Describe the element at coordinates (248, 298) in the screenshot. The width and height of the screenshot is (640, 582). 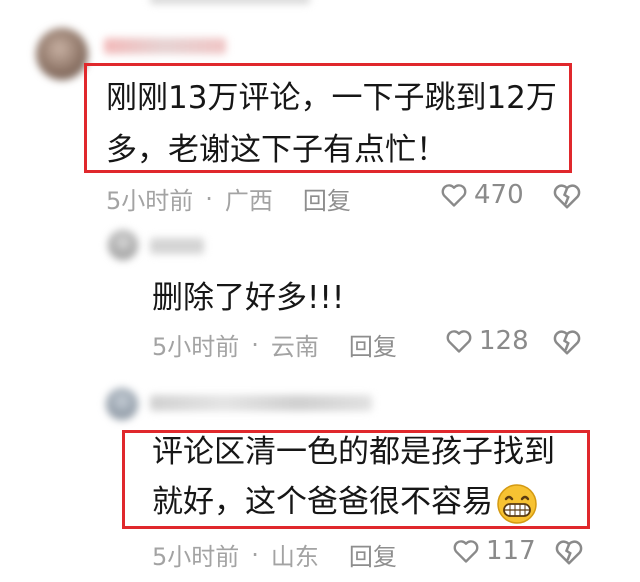
I see `comment-text-line: 删除了好多!!!` at that location.